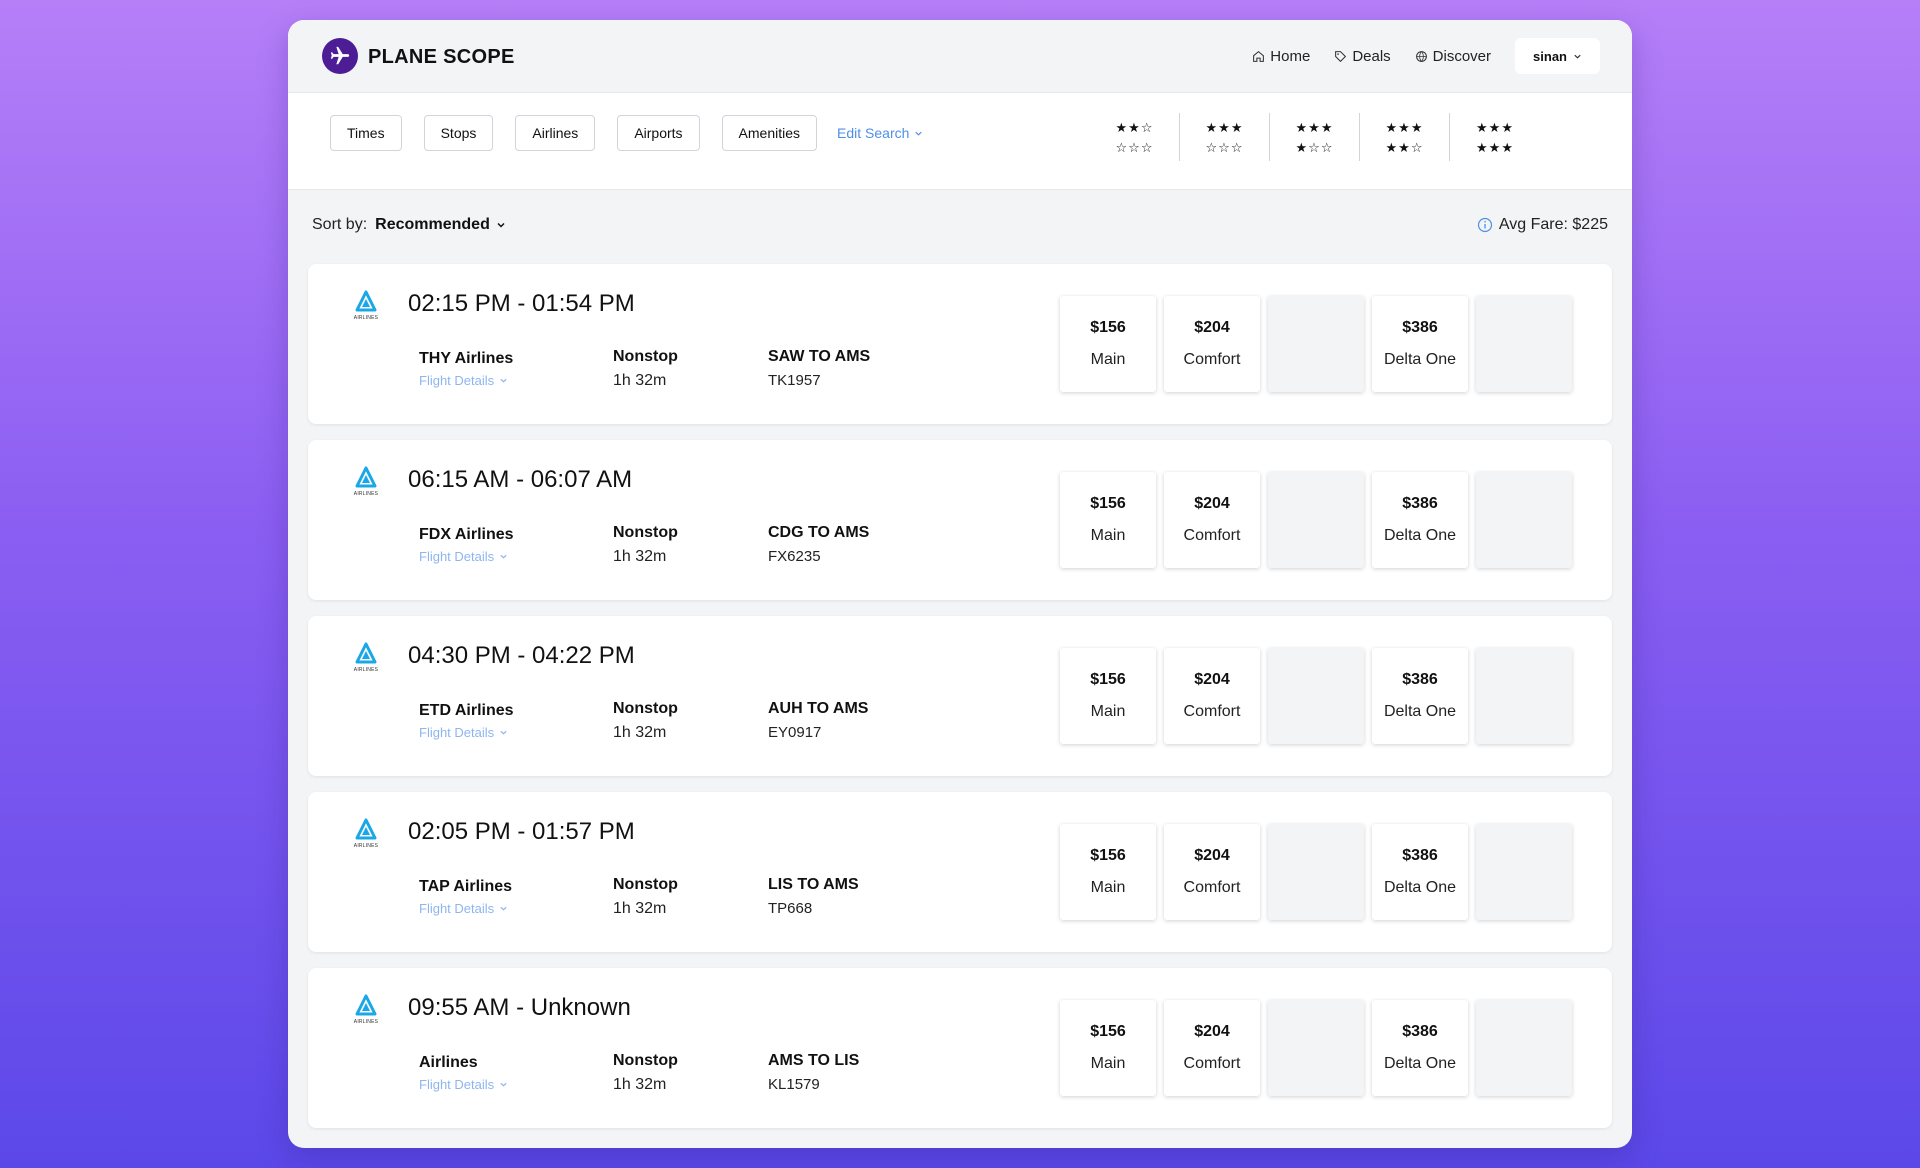 Image resolution: width=1920 pixels, height=1168 pixels. What do you see at coordinates (1495, 137) in the screenshot?
I see `star-rating-option: ★★★ ★★★` at bounding box center [1495, 137].